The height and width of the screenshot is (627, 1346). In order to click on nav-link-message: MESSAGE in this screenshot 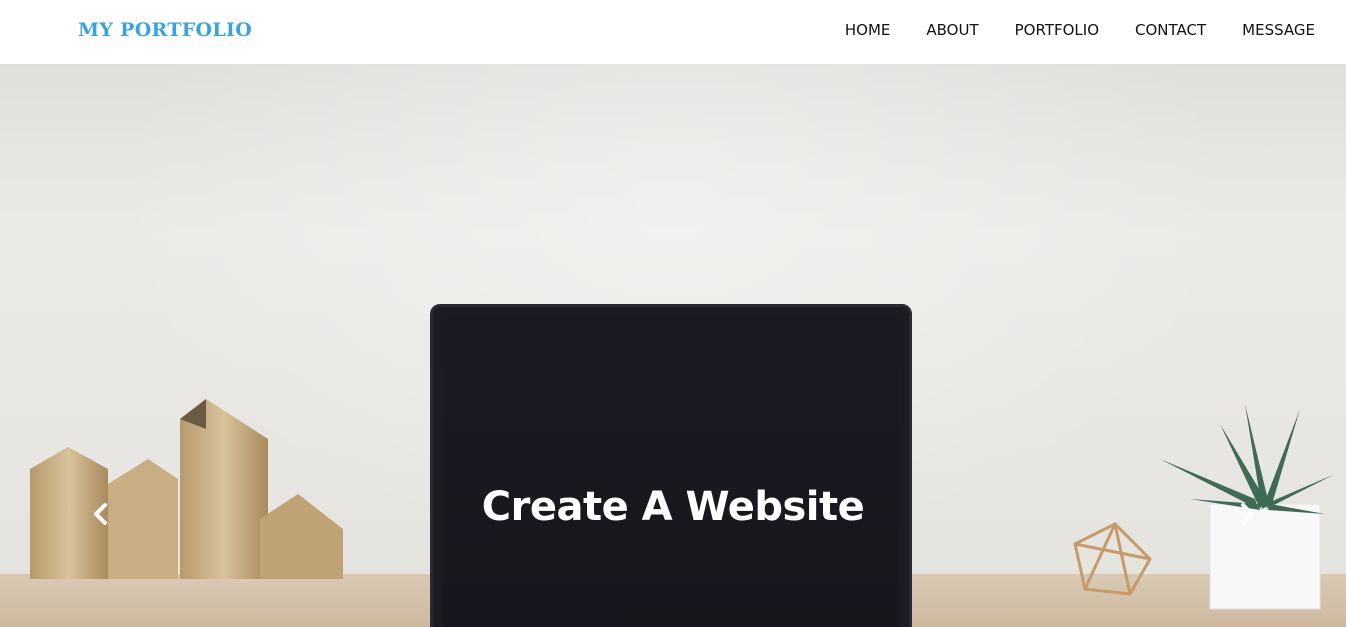, I will do `click(1278, 30)`.